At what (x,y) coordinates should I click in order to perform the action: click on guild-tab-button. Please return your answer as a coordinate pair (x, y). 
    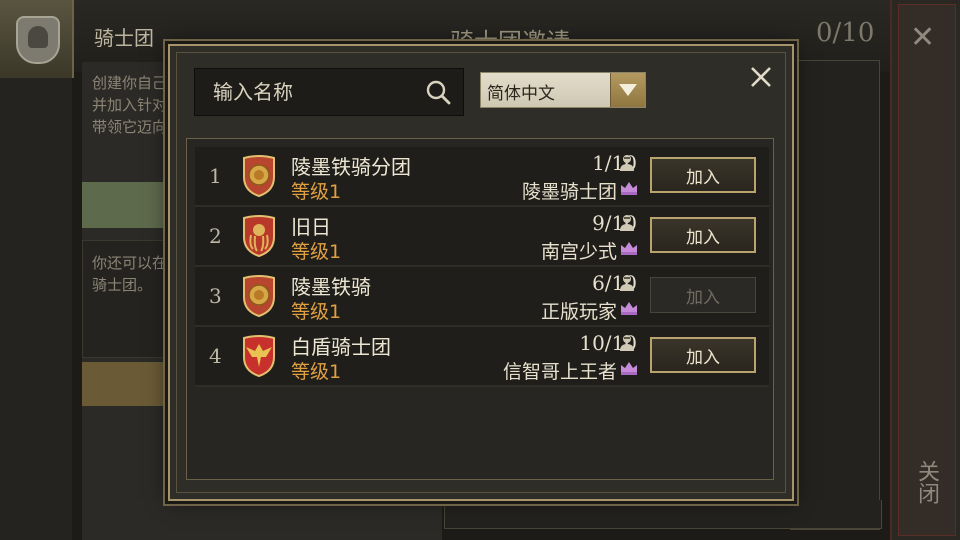
    Looking at the image, I should click on (37, 39).